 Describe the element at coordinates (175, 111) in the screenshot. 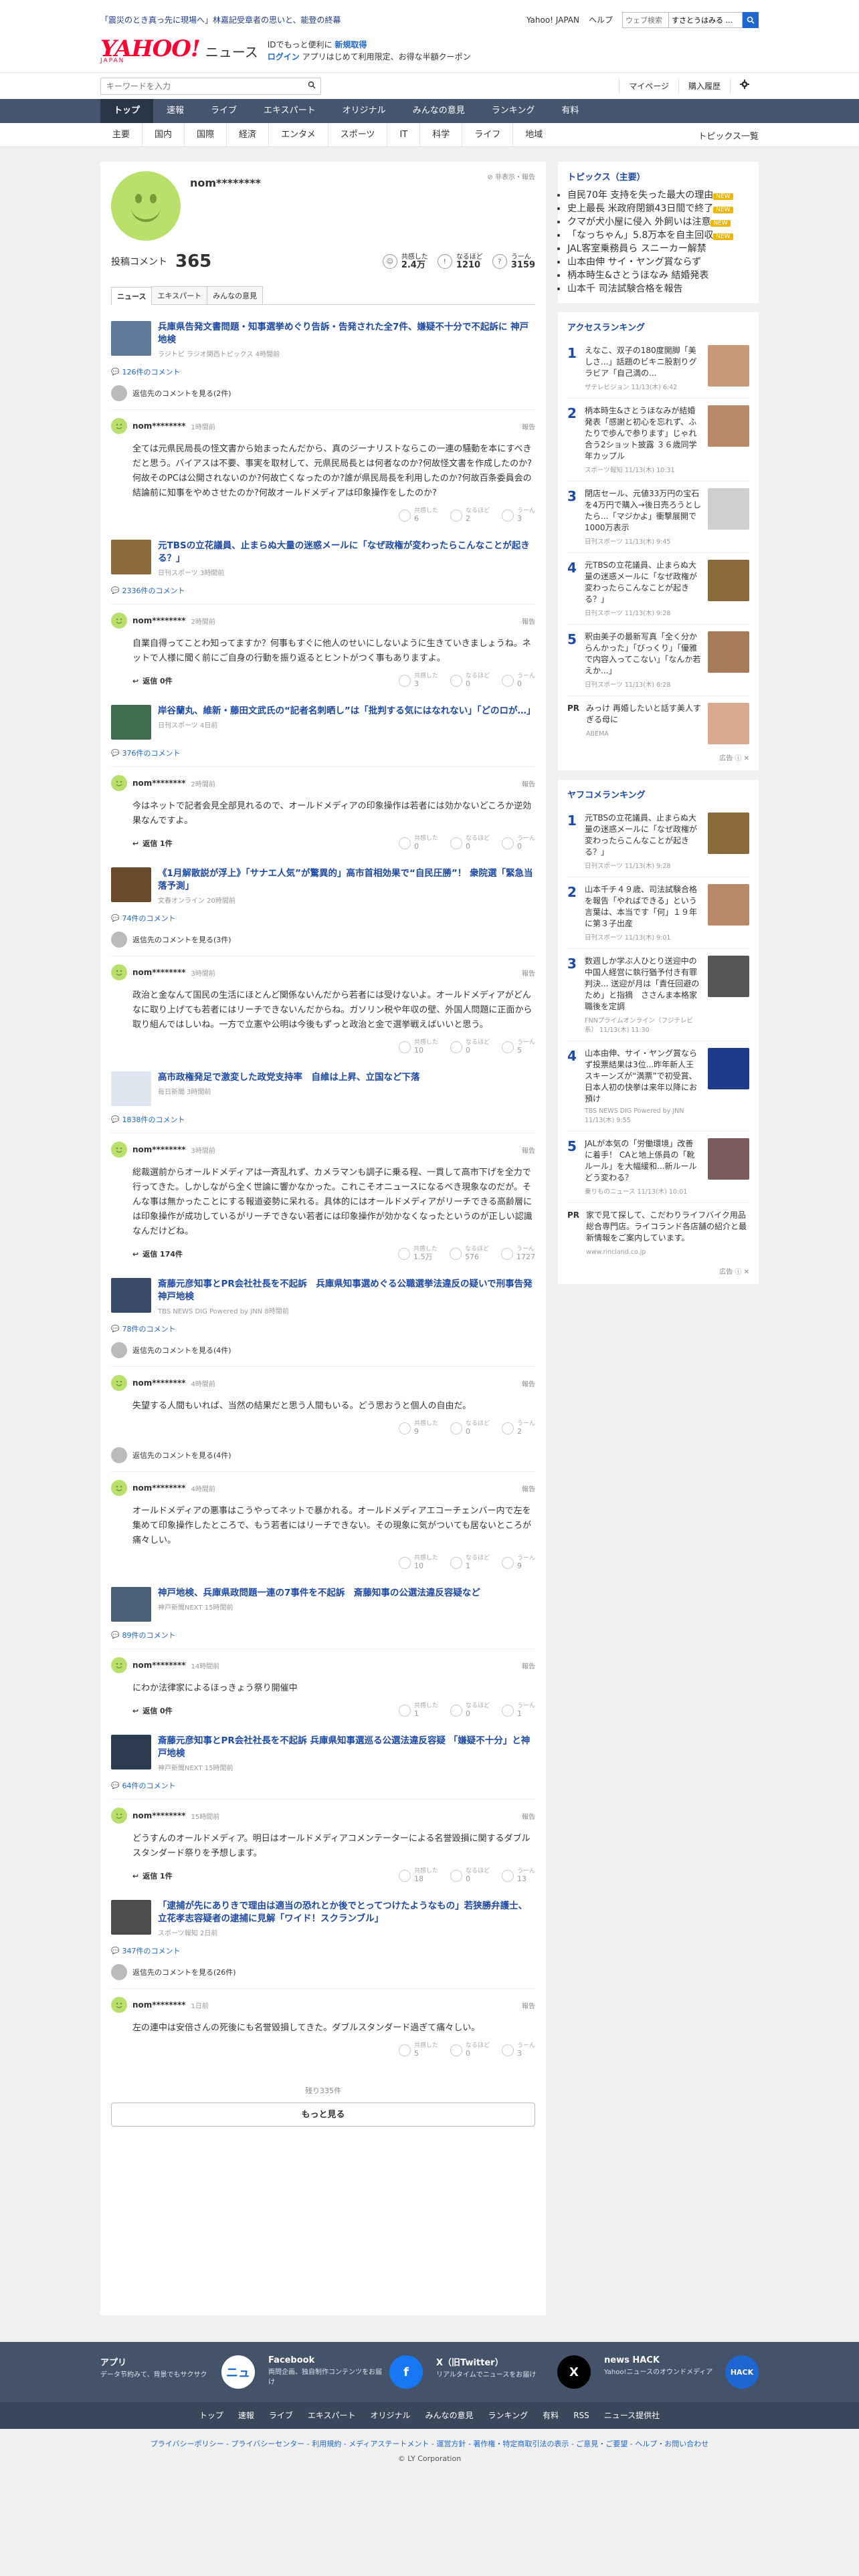

I see `gnav-item: 速報` at that location.